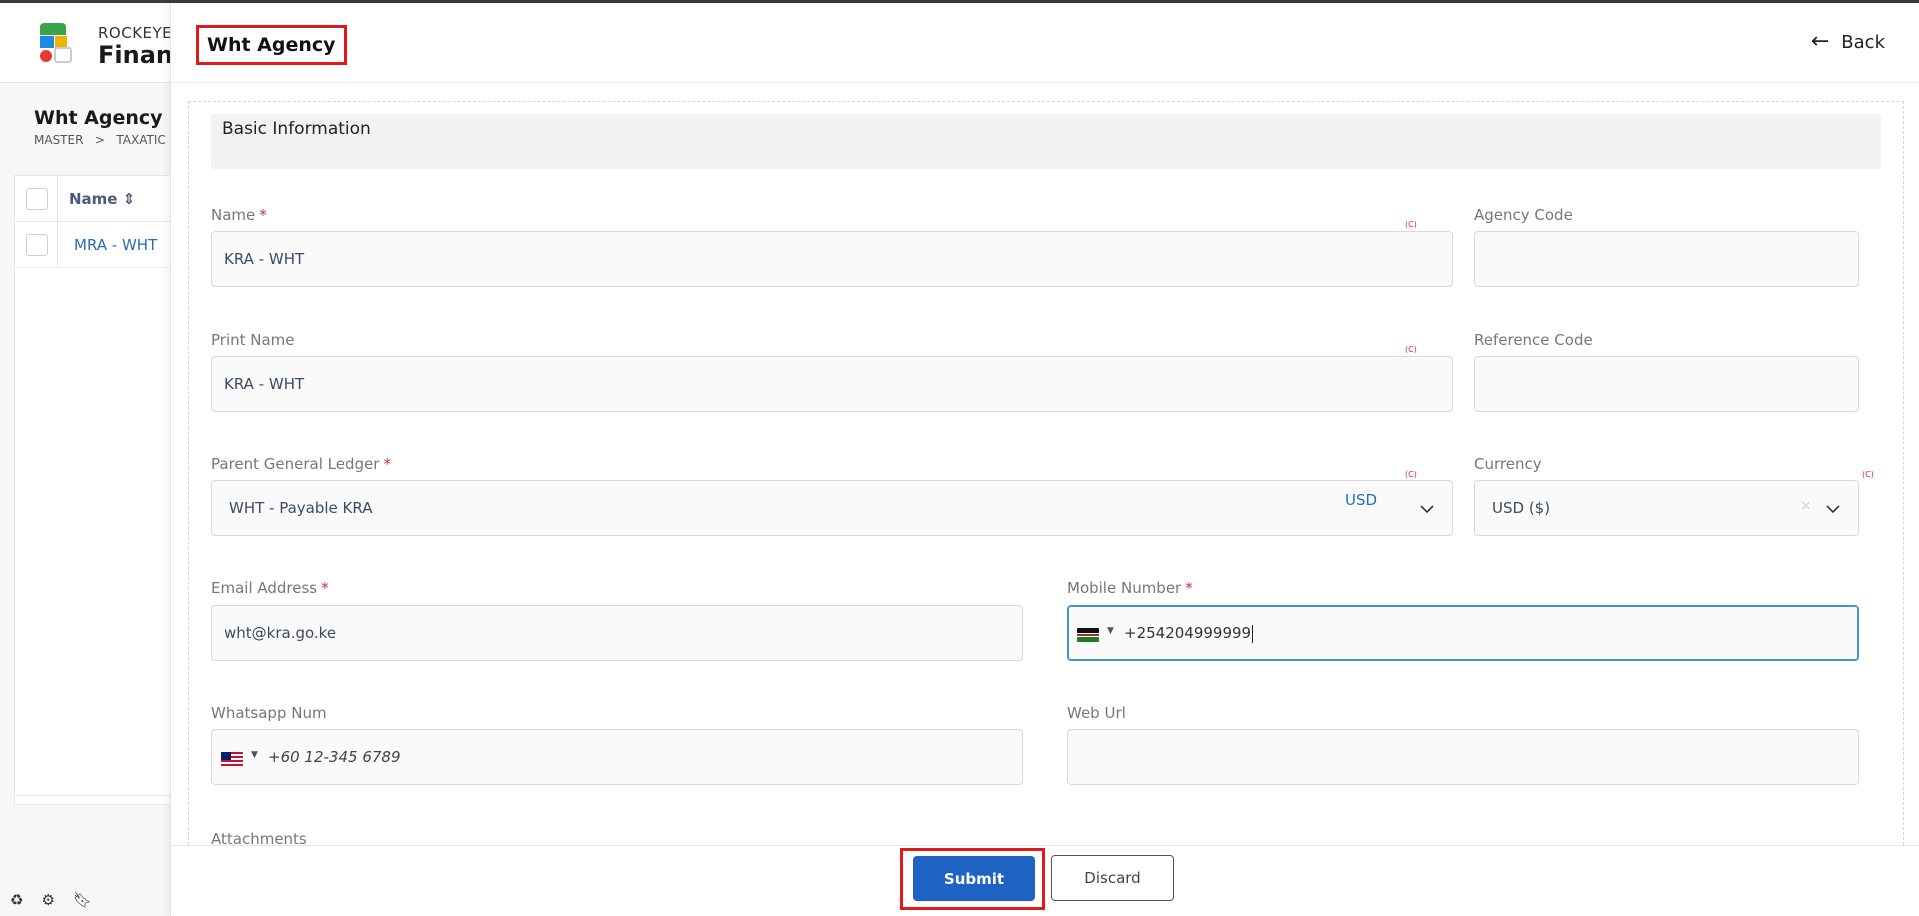  What do you see at coordinates (135, 33) in the screenshot?
I see `brand-name-top: ROCKEYE` at bounding box center [135, 33].